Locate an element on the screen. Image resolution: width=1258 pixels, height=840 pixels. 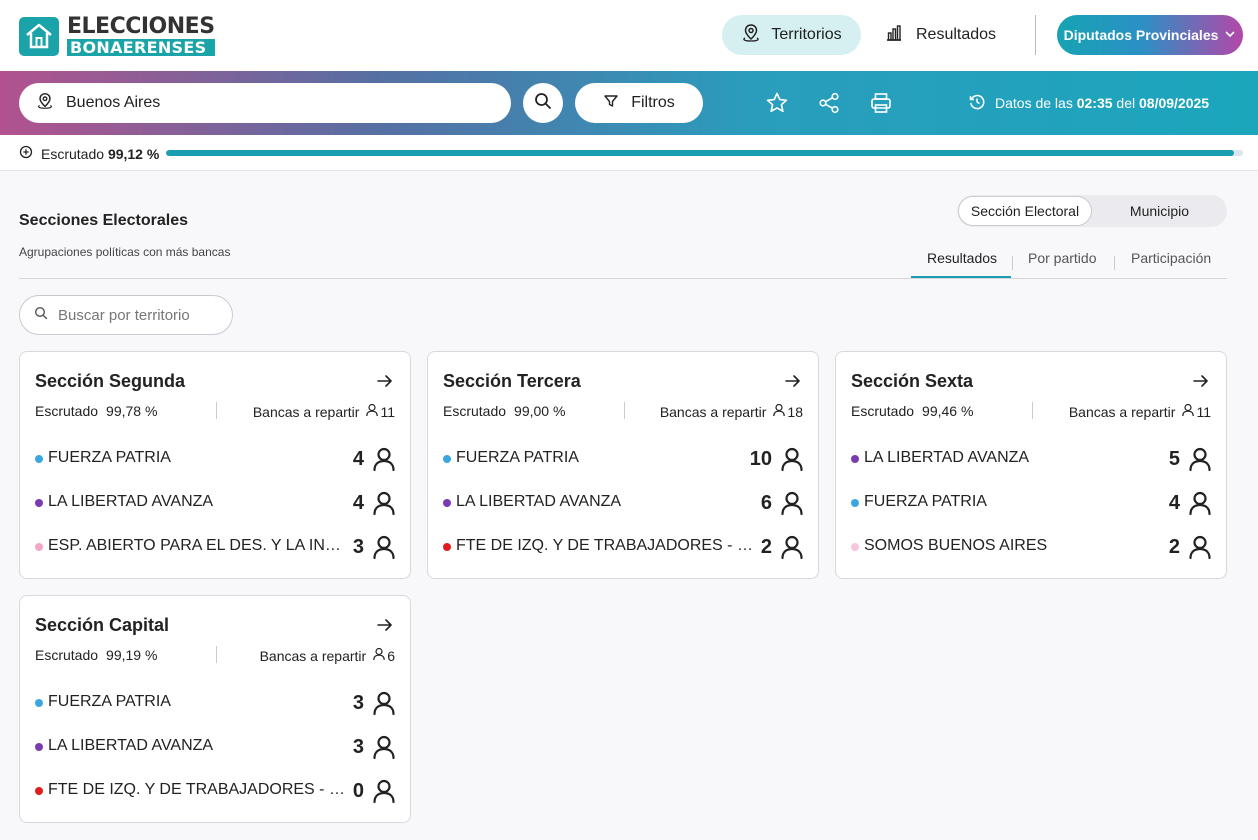
party-seats: 4 is located at coordinates (1174, 503).